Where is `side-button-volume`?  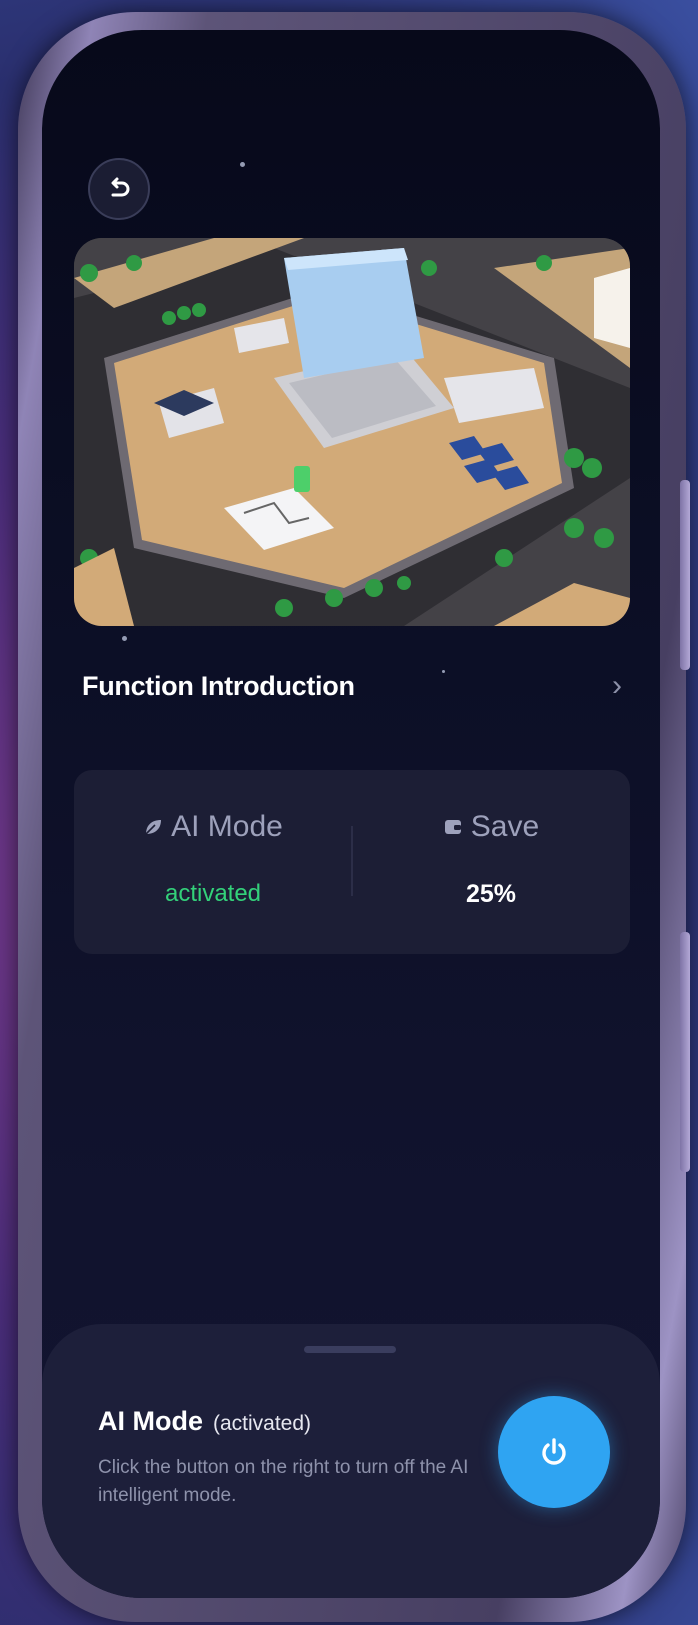
side-button-volume is located at coordinates (685, 575).